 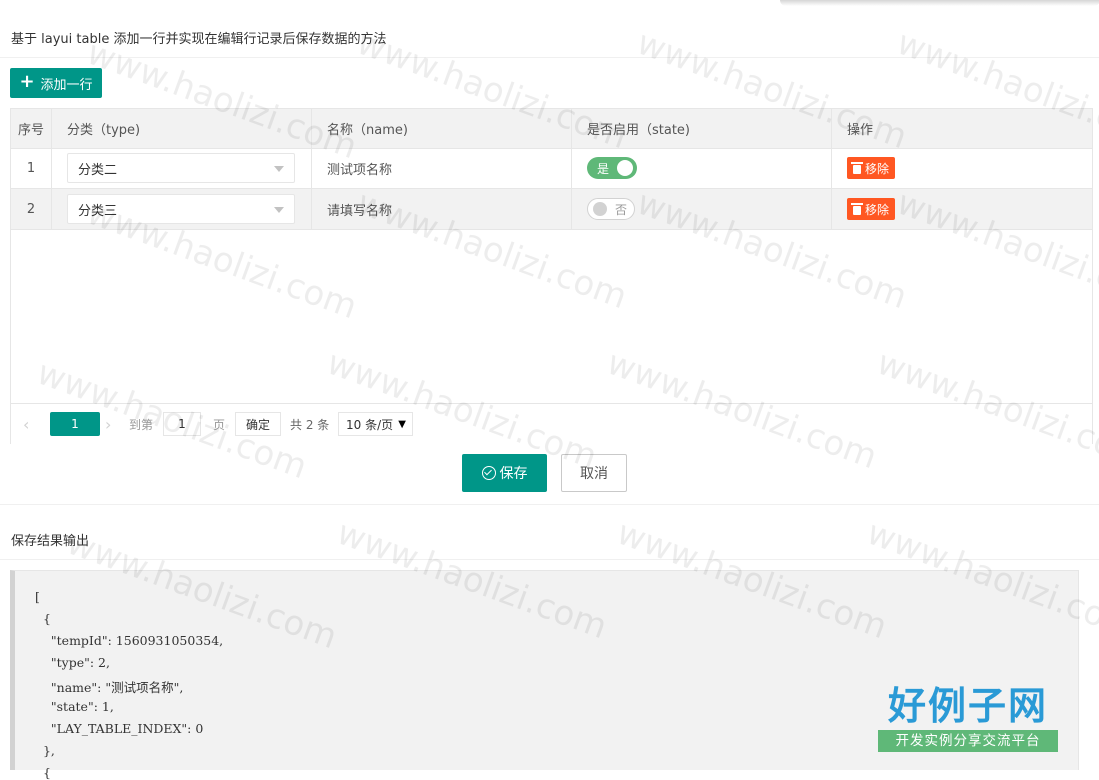 What do you see at coordinates (129, 640) in the screenshot?
I see `code-line: "tempId": 1560931050354,` at bounding box center [129, 640].